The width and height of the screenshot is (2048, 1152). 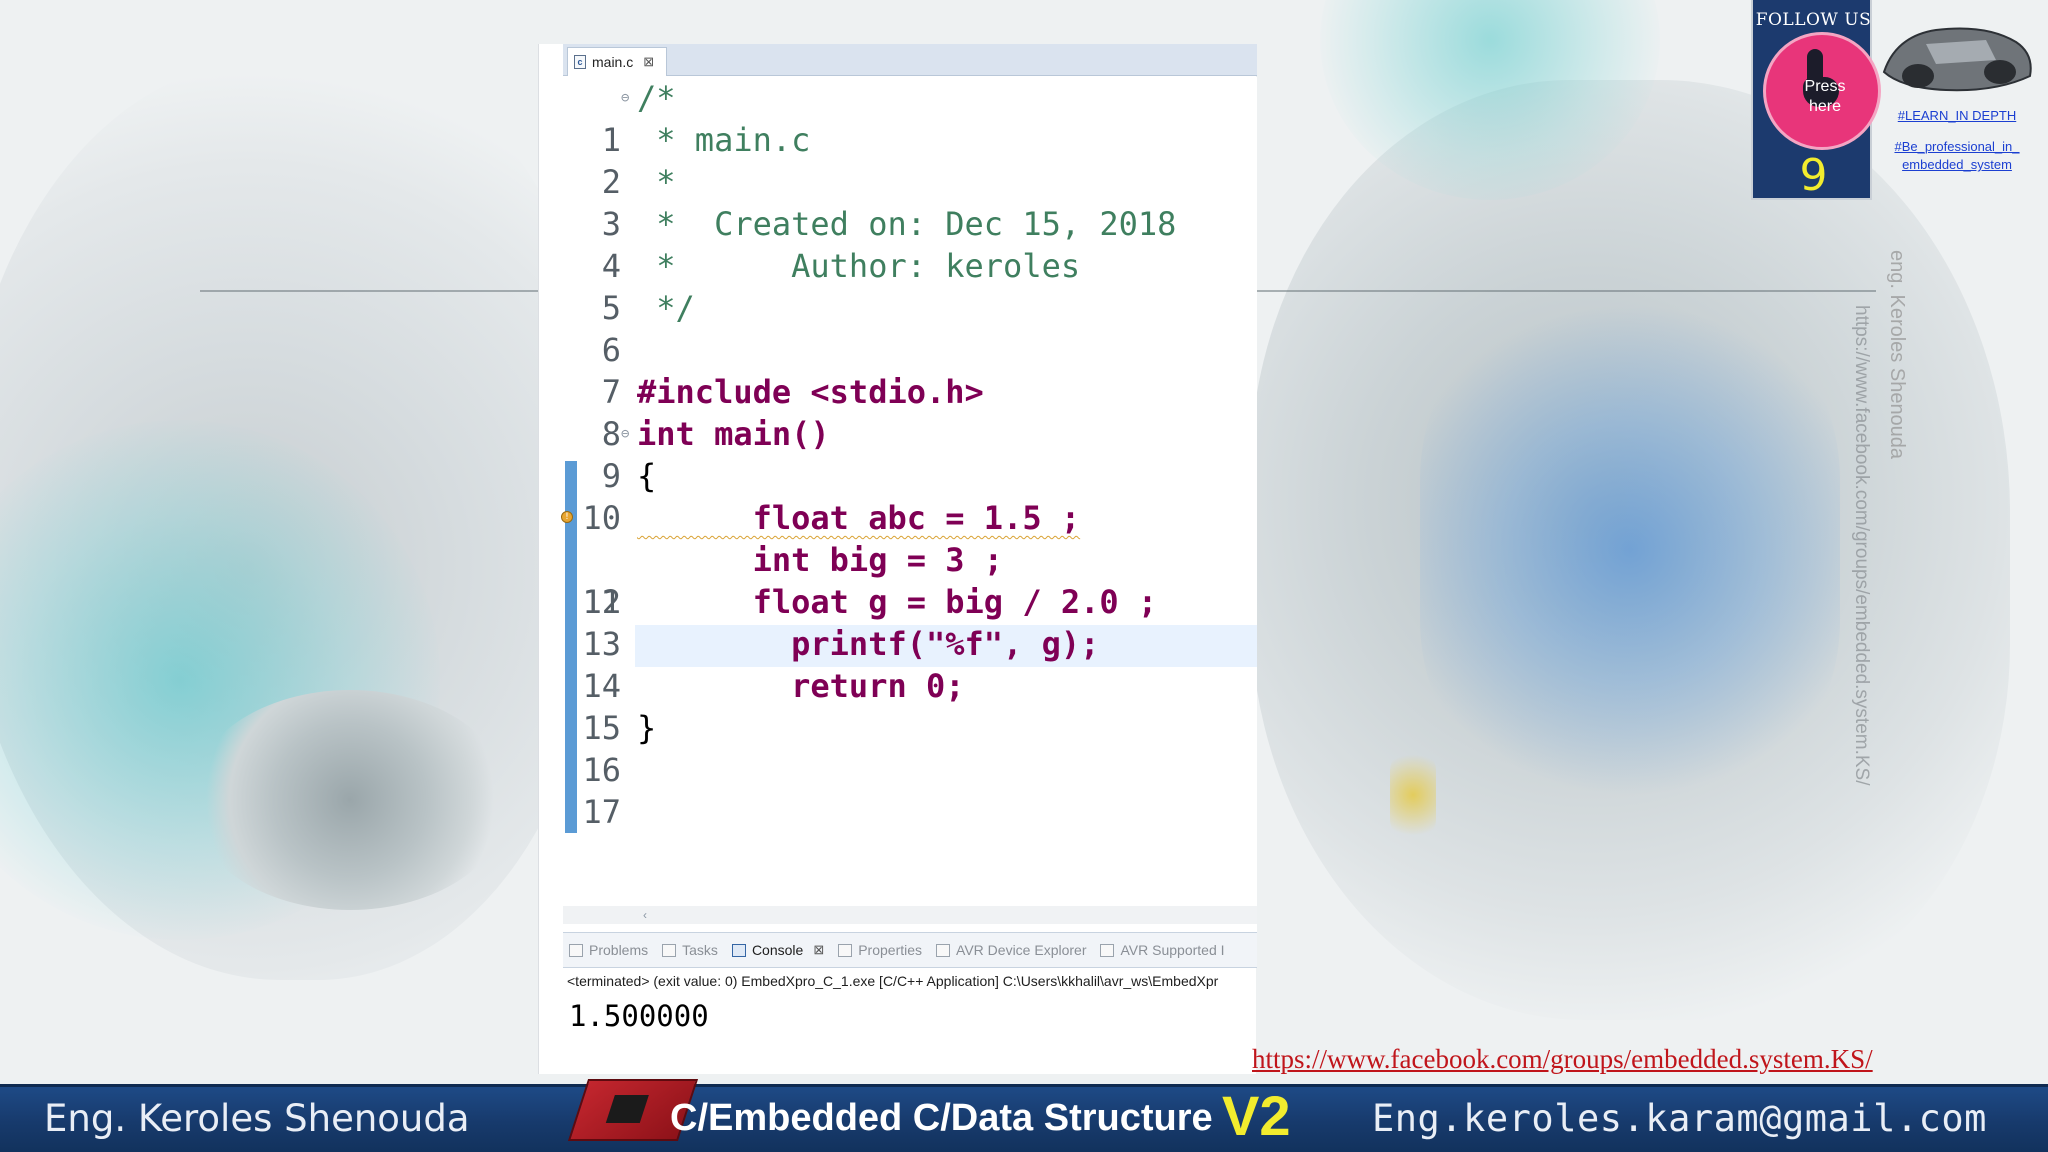 What do you see at coordinates (257, 1118) in the screenshot?
I see `presenter-name: Eng. Keroles Shenouda` at bounding box center [257, 1118].